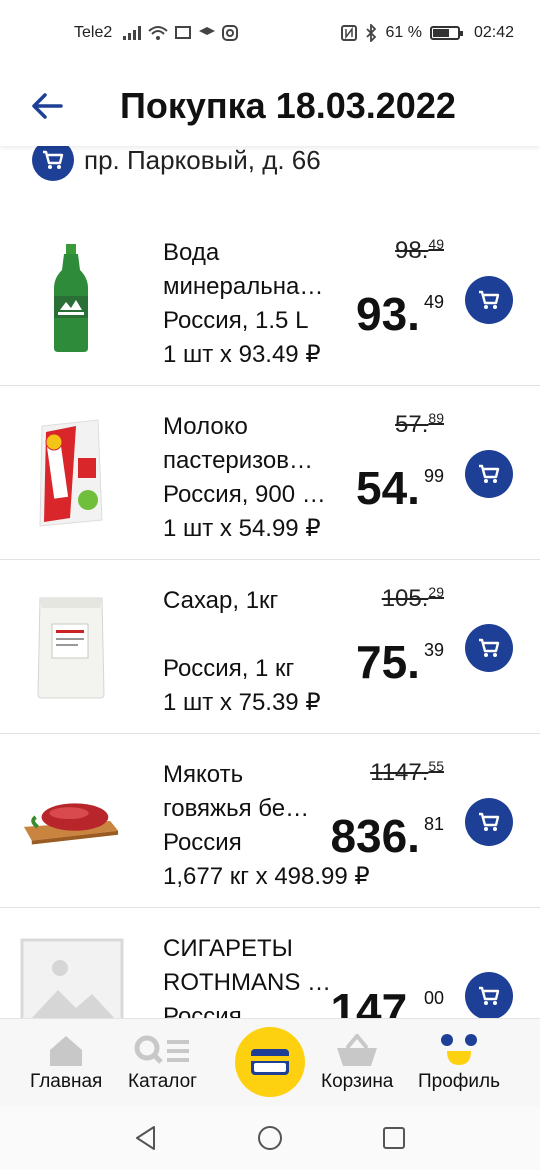 The image size is (540, 1170). What do you see at coordinates (207, 31) in the screenshot?
I see `app-icon` at bounding box center [207, 31].